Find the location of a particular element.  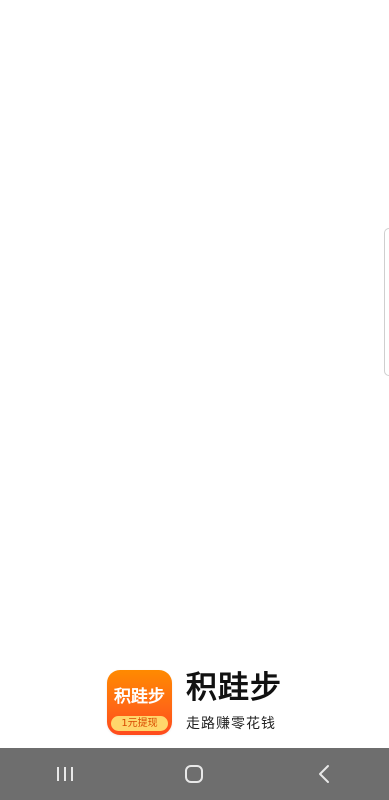

app-logo-icon: 积跬步 1元提现 is located at coordinates (139, 702).